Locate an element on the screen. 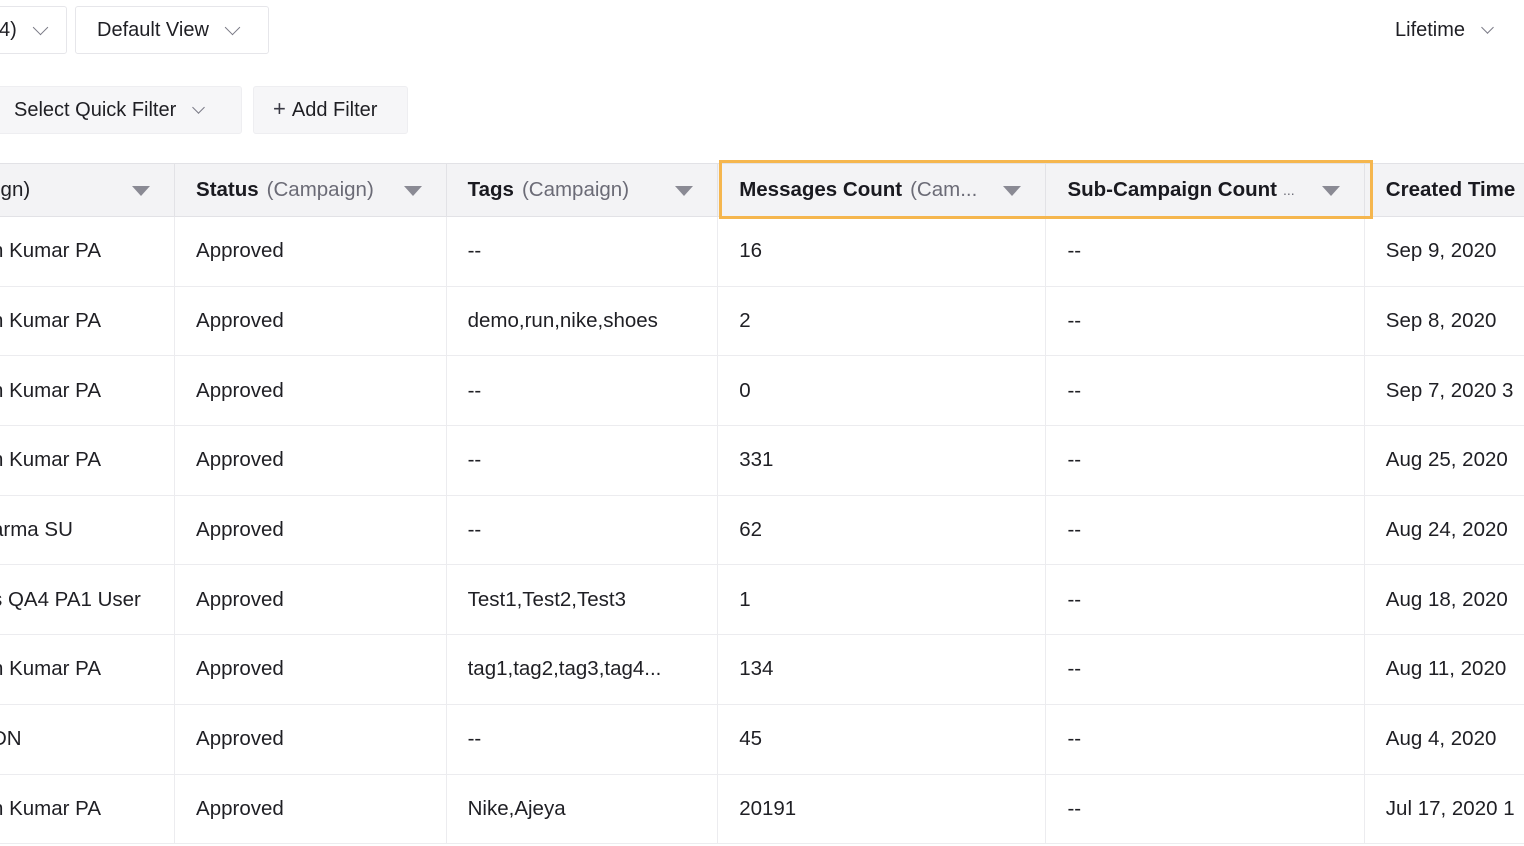 The image size is (1524, 846). cell-messages-count: 2 is located at coordinates (882, 321).